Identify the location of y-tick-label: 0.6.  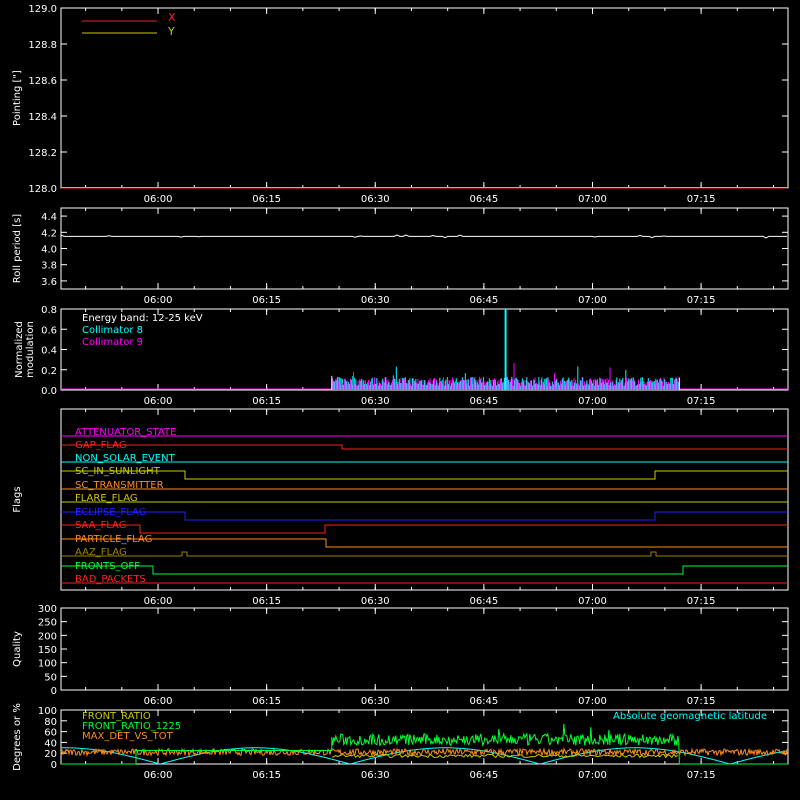
(49, 330).